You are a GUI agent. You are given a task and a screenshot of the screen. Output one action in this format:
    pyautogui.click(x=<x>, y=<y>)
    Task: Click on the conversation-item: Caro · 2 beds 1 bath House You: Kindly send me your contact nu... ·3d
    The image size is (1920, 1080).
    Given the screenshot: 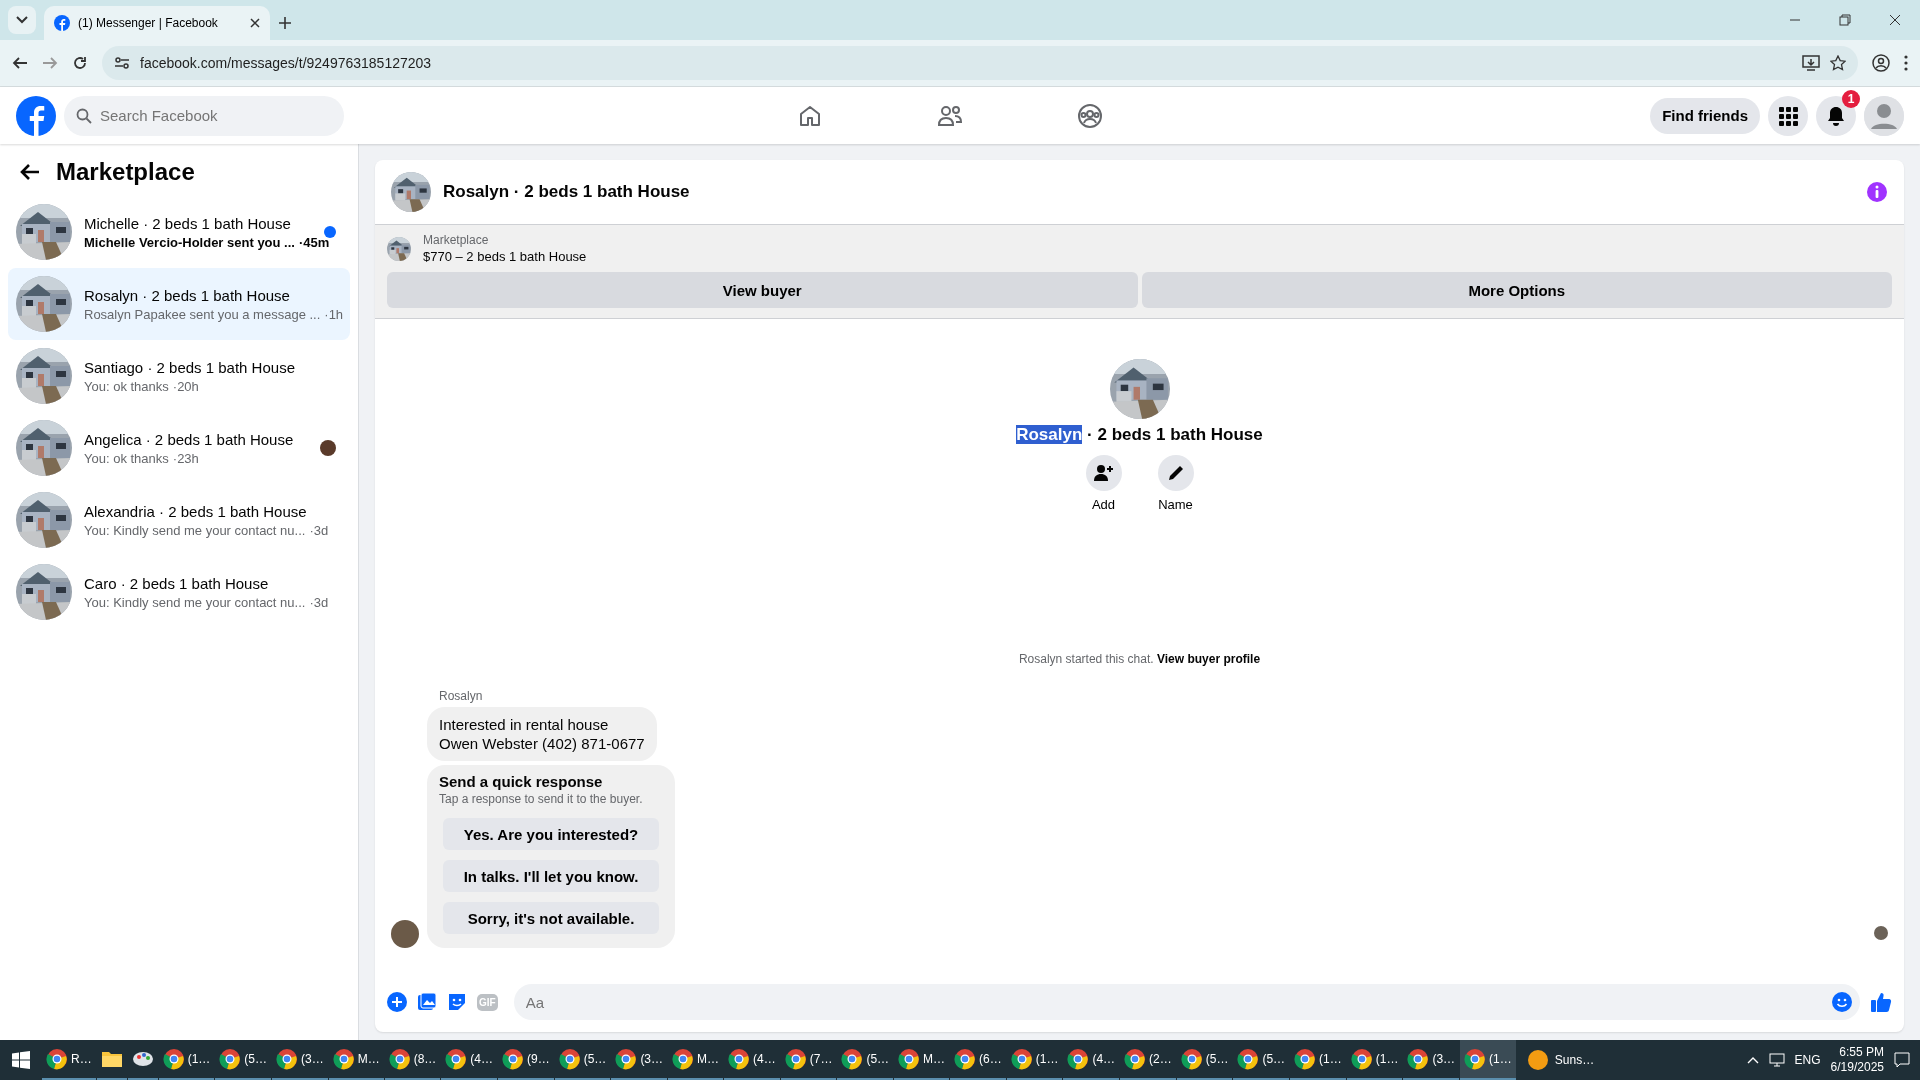 What is the action you would take?
    pyautogui.click(x=179, y=592)
    